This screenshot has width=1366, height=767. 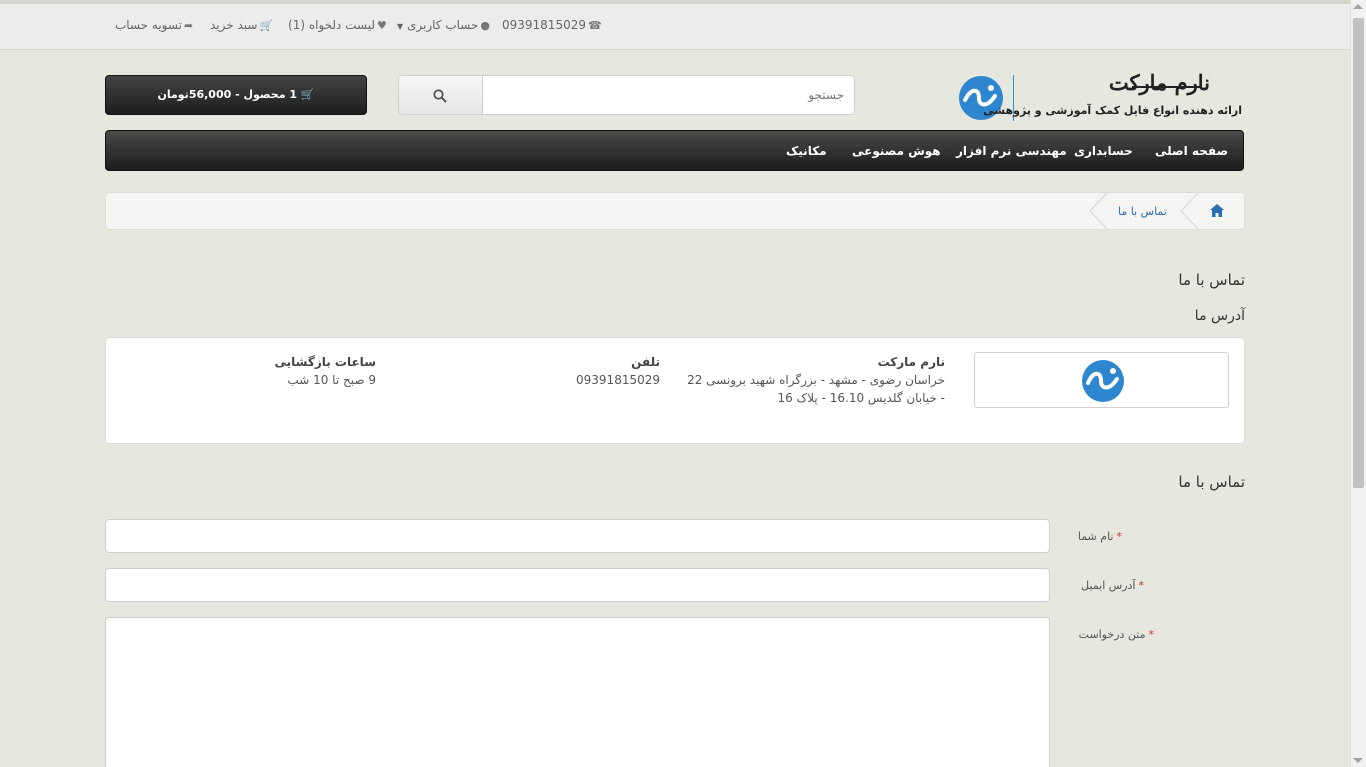 I want to click on vertical-scrollbar, so click(x=1358, y=383).